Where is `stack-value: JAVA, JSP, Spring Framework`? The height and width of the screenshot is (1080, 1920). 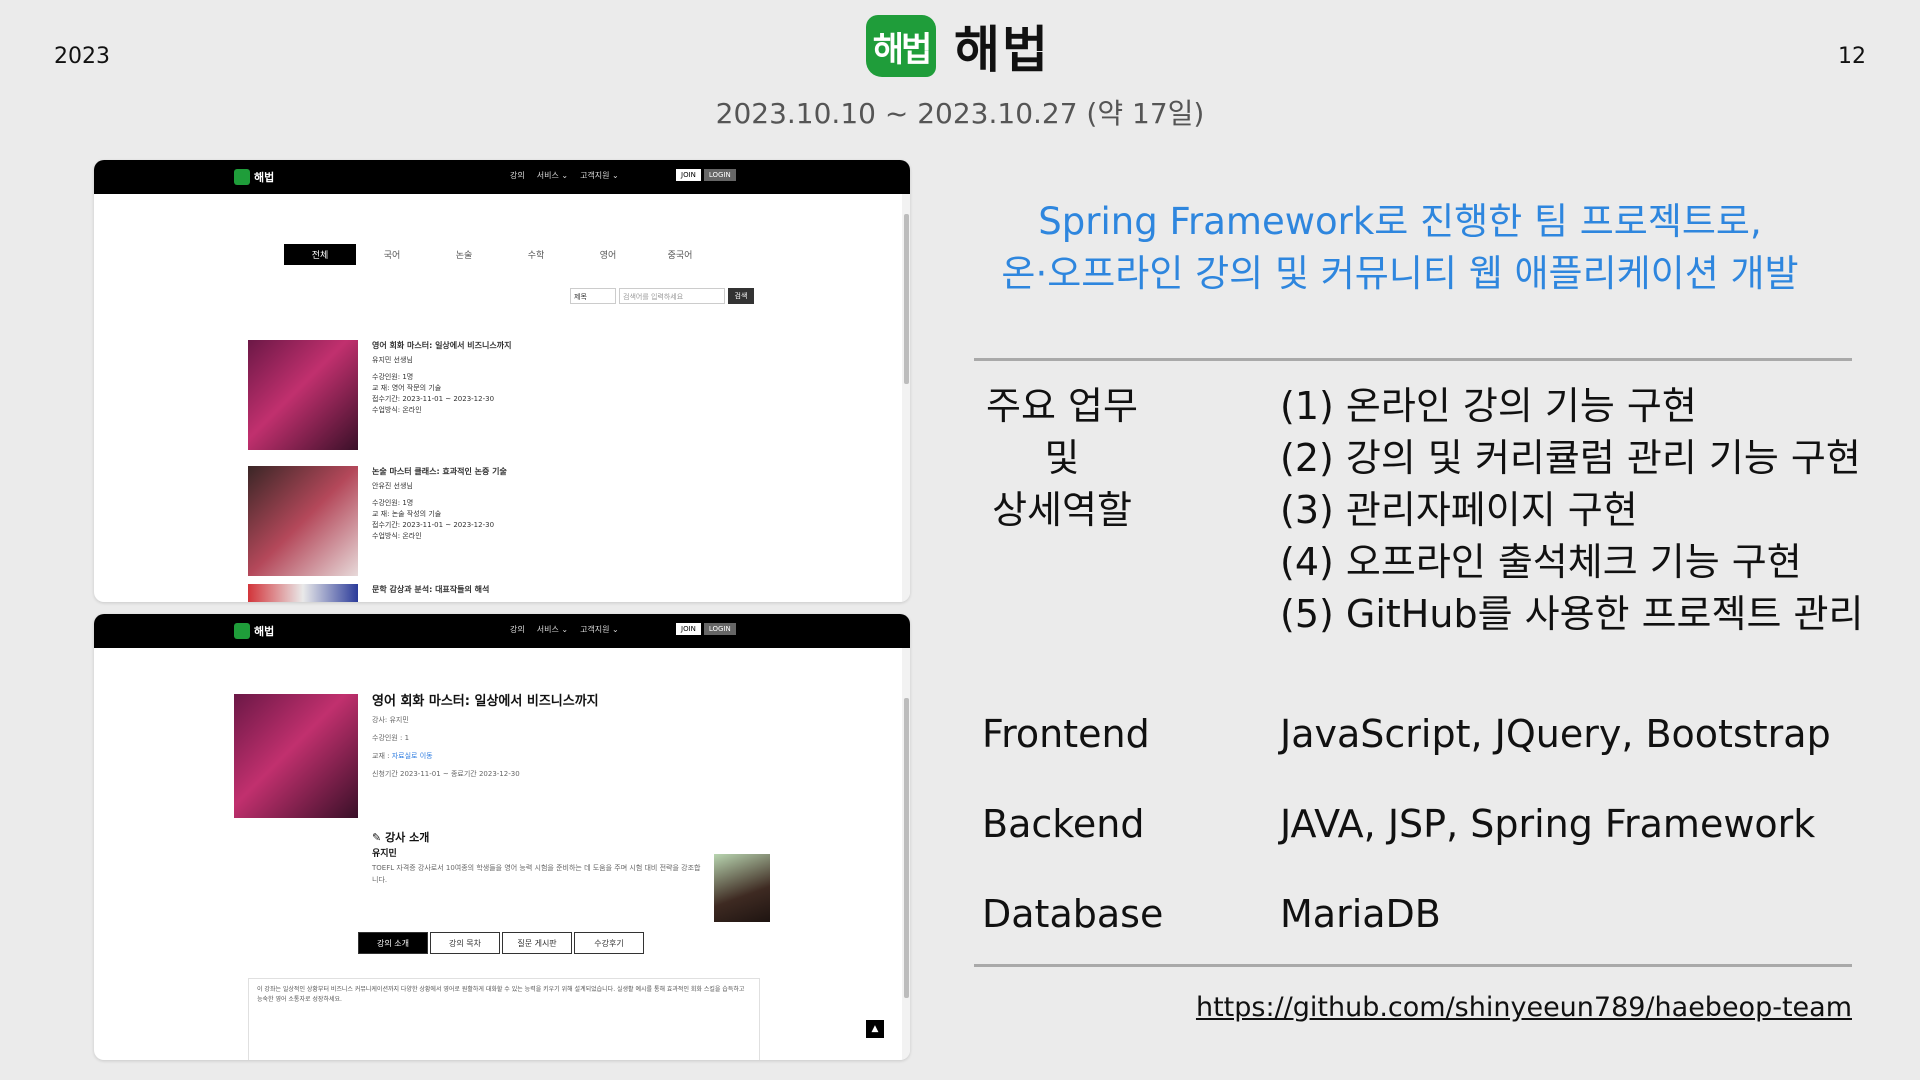 stack-value: JAVA, JSP, Spring Framework is located at coordinates (1548, 824).